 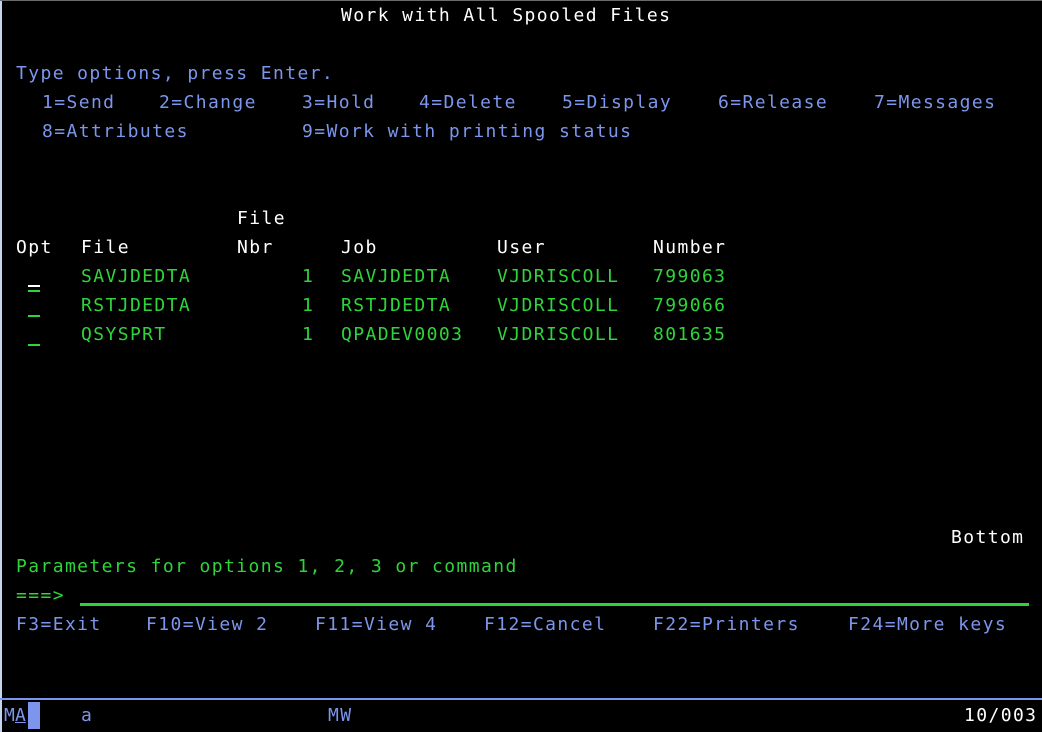 What do you see at coordinates (690, 305) in the screenshot?
I see `cell-number: 799066` at bounding box center [690, 305].